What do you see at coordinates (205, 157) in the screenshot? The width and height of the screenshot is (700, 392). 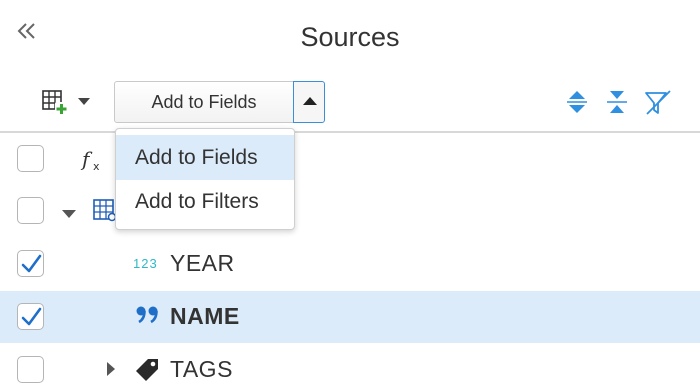 I see `menu-item-add-to-fields: Add to Fields` at bounding box center [205, 157].